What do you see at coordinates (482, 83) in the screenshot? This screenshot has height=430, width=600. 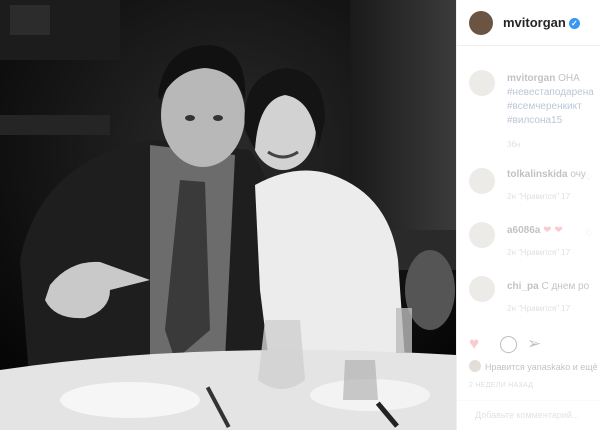 I see `caption-avatar` at bounding box center [482, 83].